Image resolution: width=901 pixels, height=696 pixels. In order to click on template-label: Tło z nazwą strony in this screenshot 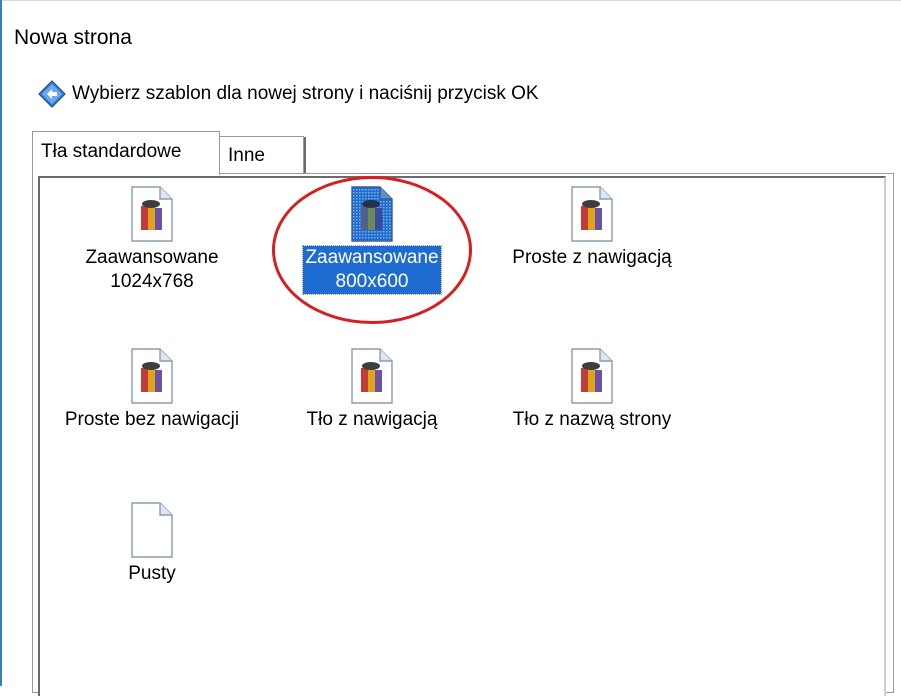, I will do `click(592, 419)`.